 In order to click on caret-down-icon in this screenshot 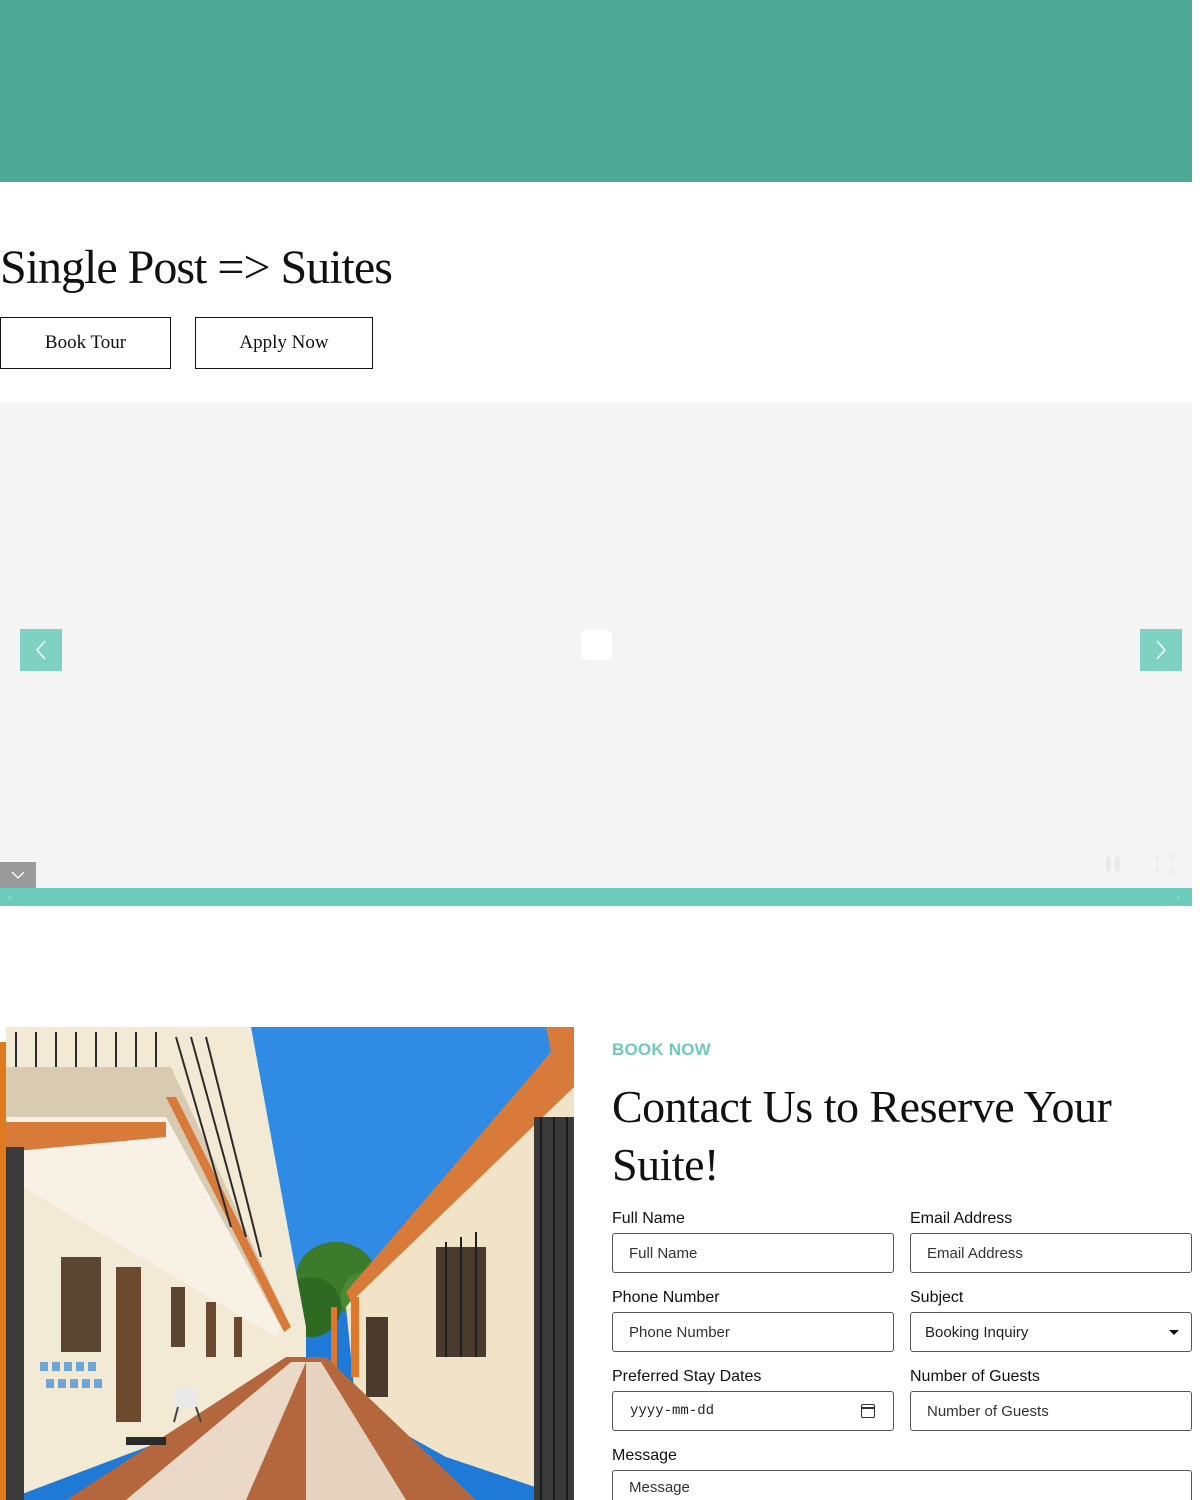, I will do `click(1174, 1332)`.